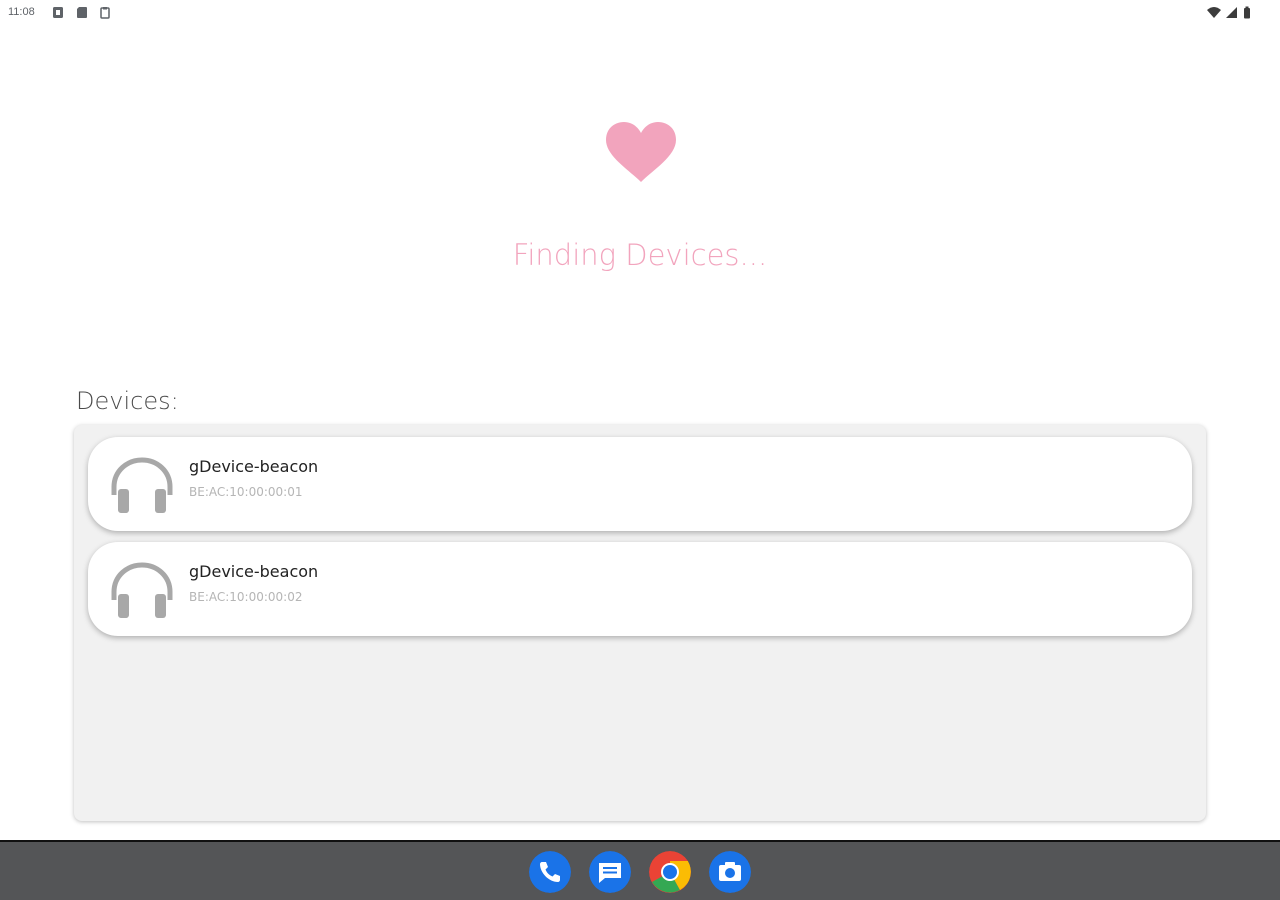 This screenshot has width=1280, height=900. I want to click on battery-icon, so click(1247, 12).